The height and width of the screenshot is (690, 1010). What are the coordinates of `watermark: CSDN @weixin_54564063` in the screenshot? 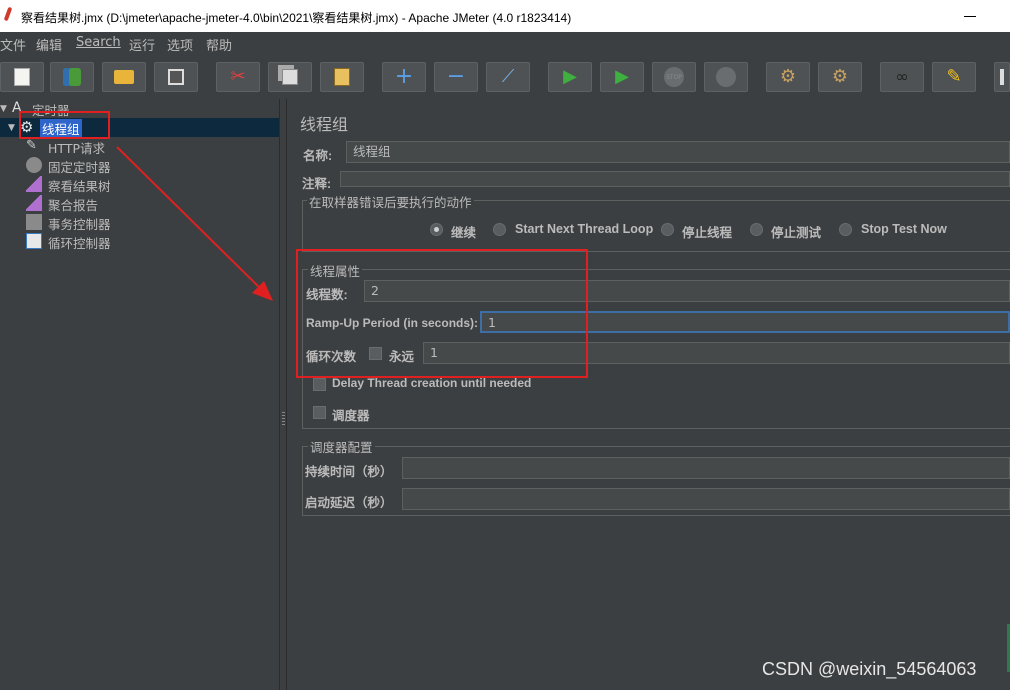 It's located at (869, 669).